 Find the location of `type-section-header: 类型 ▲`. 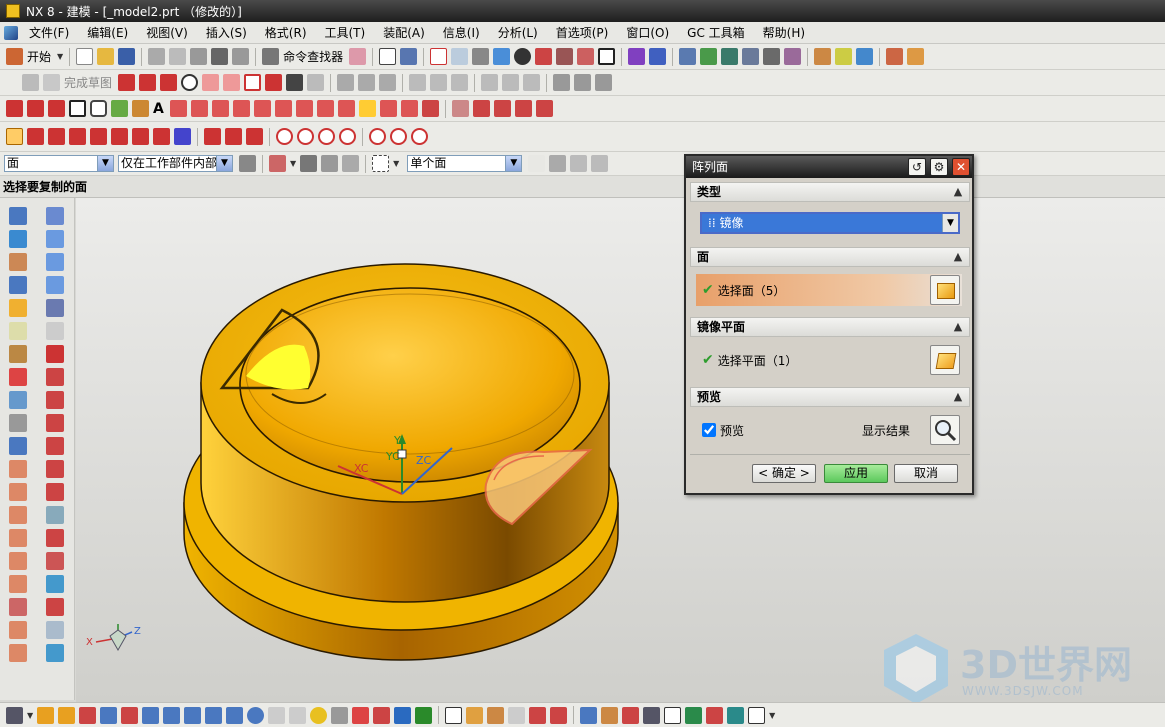

type-section-header: 类型 ▲ is located at coordinates (830, 192).